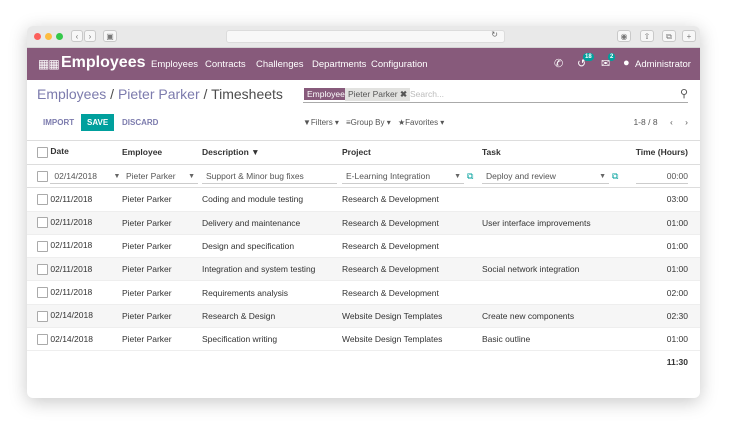 This screenshot has width=733, height=432. I want to click on cell-description: Coding and module testing, so click(272, 199).